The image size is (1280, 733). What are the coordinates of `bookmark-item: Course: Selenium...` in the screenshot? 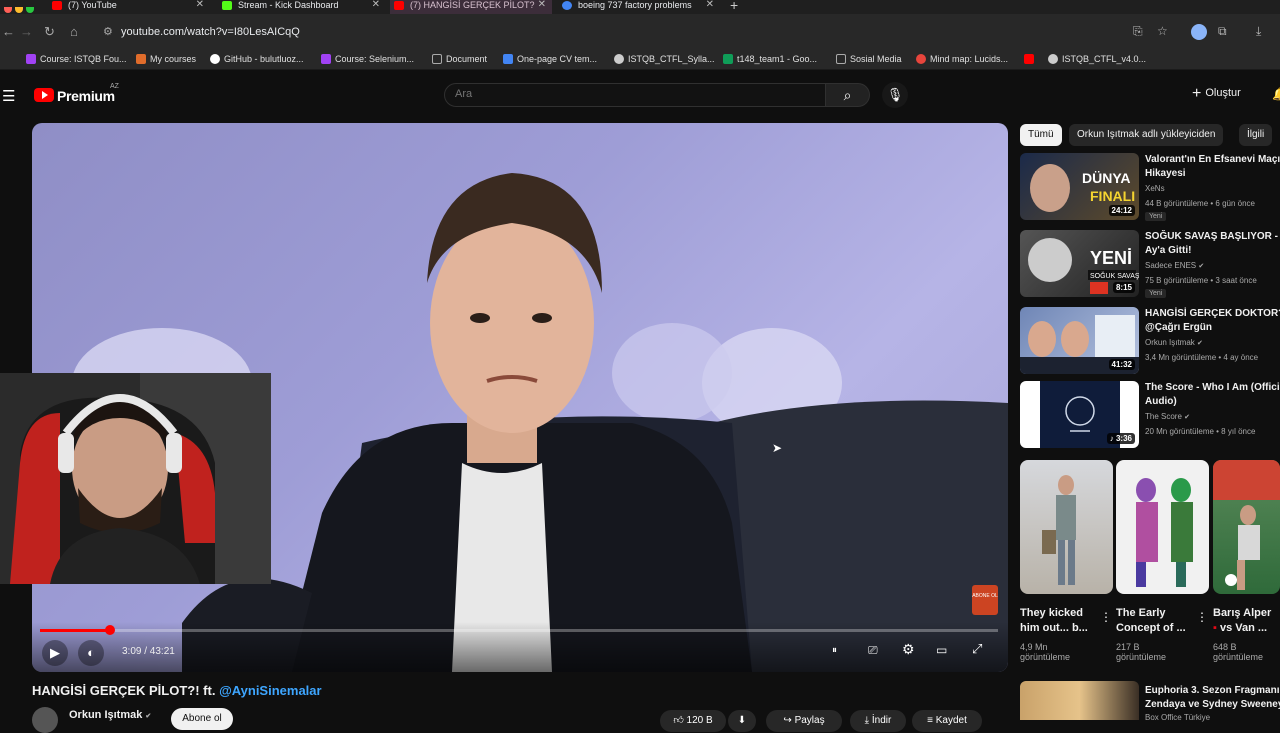 It's located at (367, 59).